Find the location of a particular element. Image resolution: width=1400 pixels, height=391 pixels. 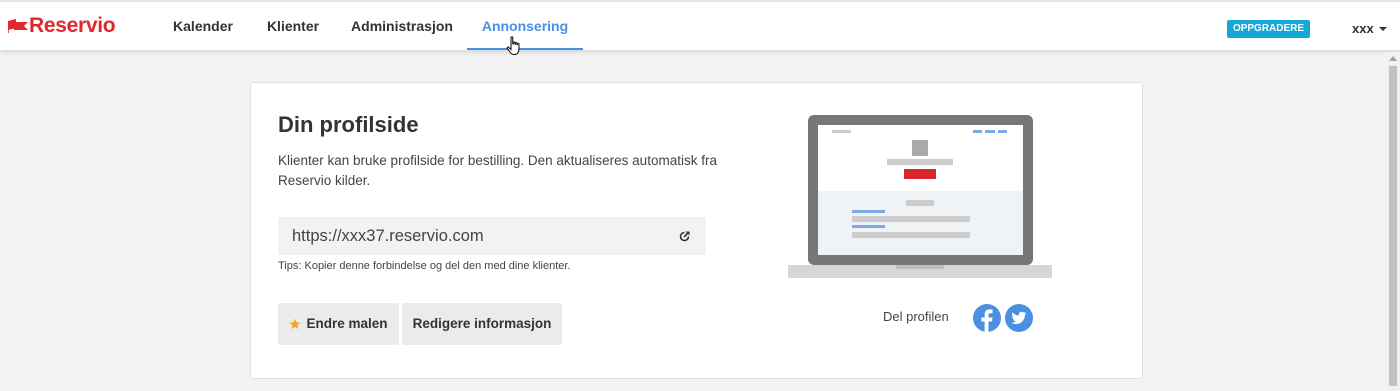

external-link-icon is located at coordinates (684, 236).